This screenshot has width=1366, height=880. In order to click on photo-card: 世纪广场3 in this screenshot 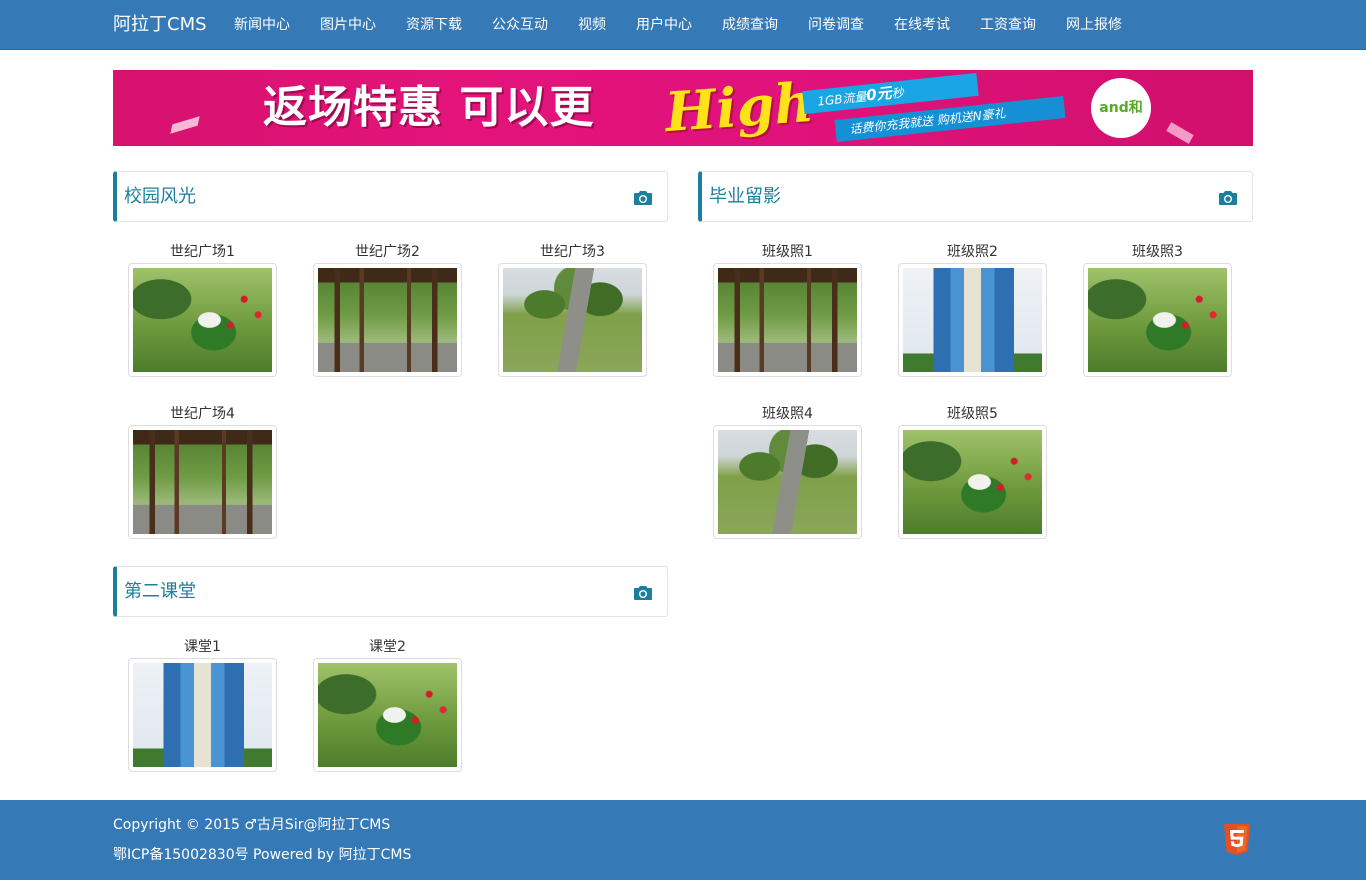, I will do `click(572, 310)`.